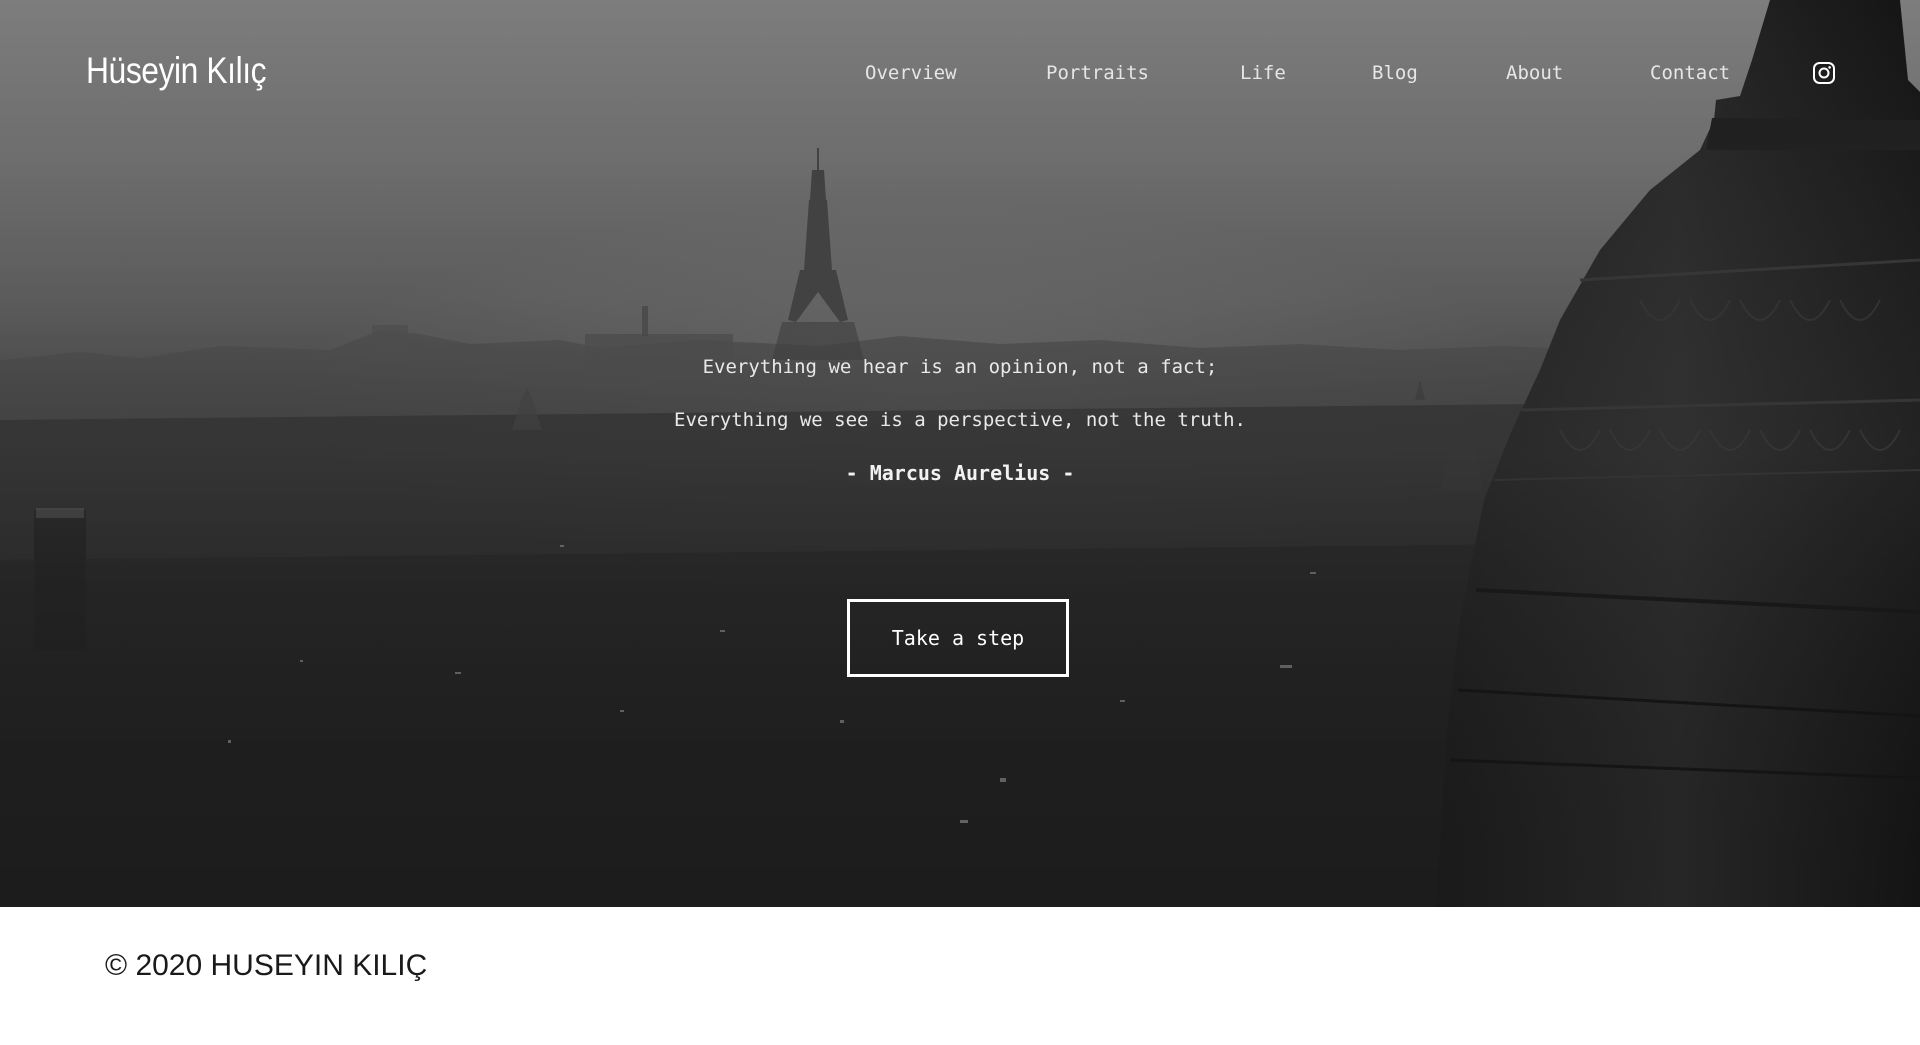 This screenshot has width=1920, height=1045. Describe the element at coordinates (266, 965) in the screenshot. I see `copyright-text: © 2020 HUSEYIN KILIÇ` at that location.